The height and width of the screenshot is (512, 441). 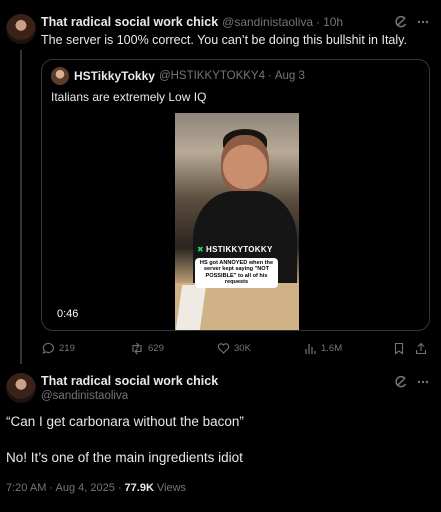 I want to click on quoted-header: HSTikkyTokky @HSTIKKYTOKKY4 · Aug 3, so click(x=178, y=76).